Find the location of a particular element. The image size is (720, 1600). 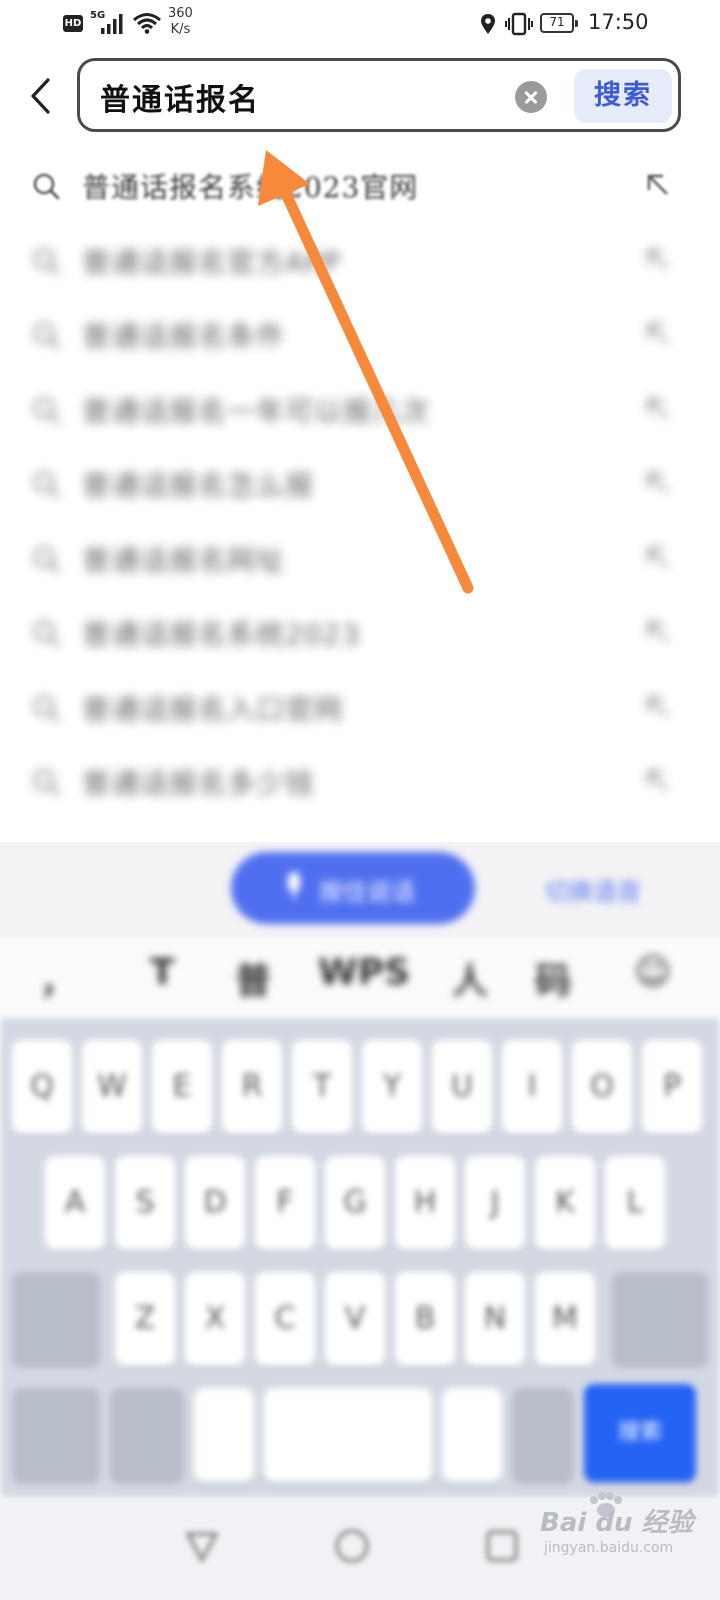

hd-badge: HD is located at coordinates (73, 23).